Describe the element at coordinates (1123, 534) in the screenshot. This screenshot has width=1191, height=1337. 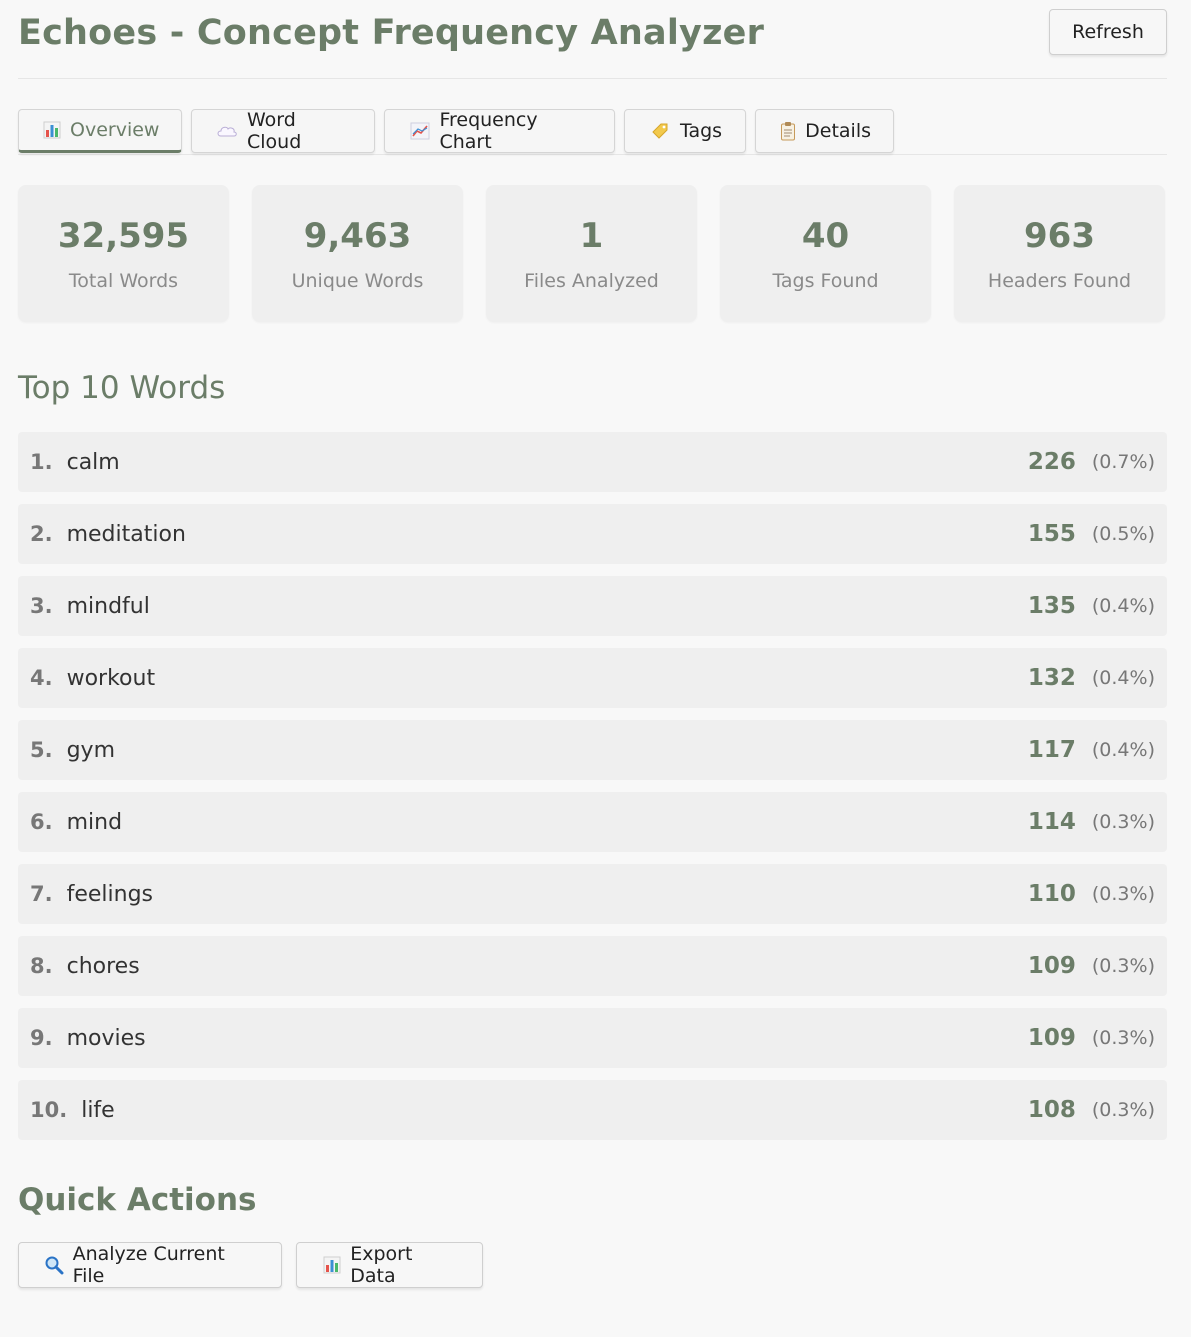
I see `word-percent: (0.5%)` at that location.